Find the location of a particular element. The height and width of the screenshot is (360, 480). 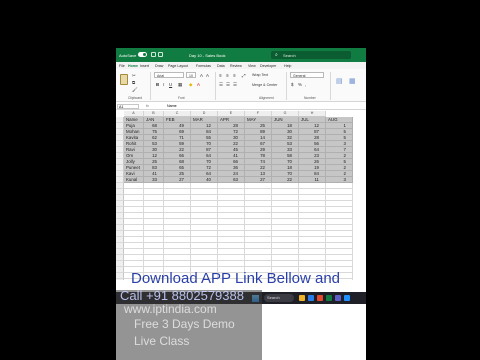

group-label-clipboard: Clipboard is located at coordinates (135, 98).